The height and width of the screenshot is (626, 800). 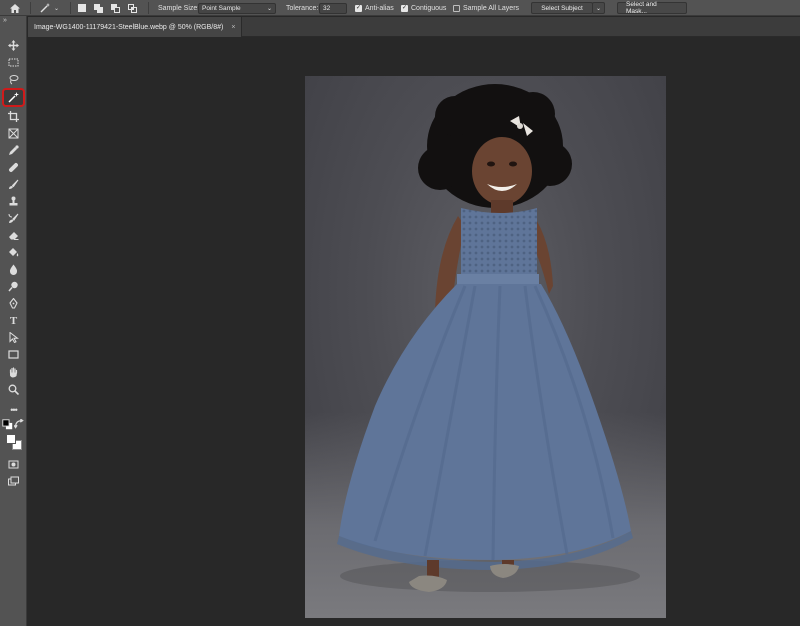 I want to click on marquee-tool, so click(x=13, y=62).